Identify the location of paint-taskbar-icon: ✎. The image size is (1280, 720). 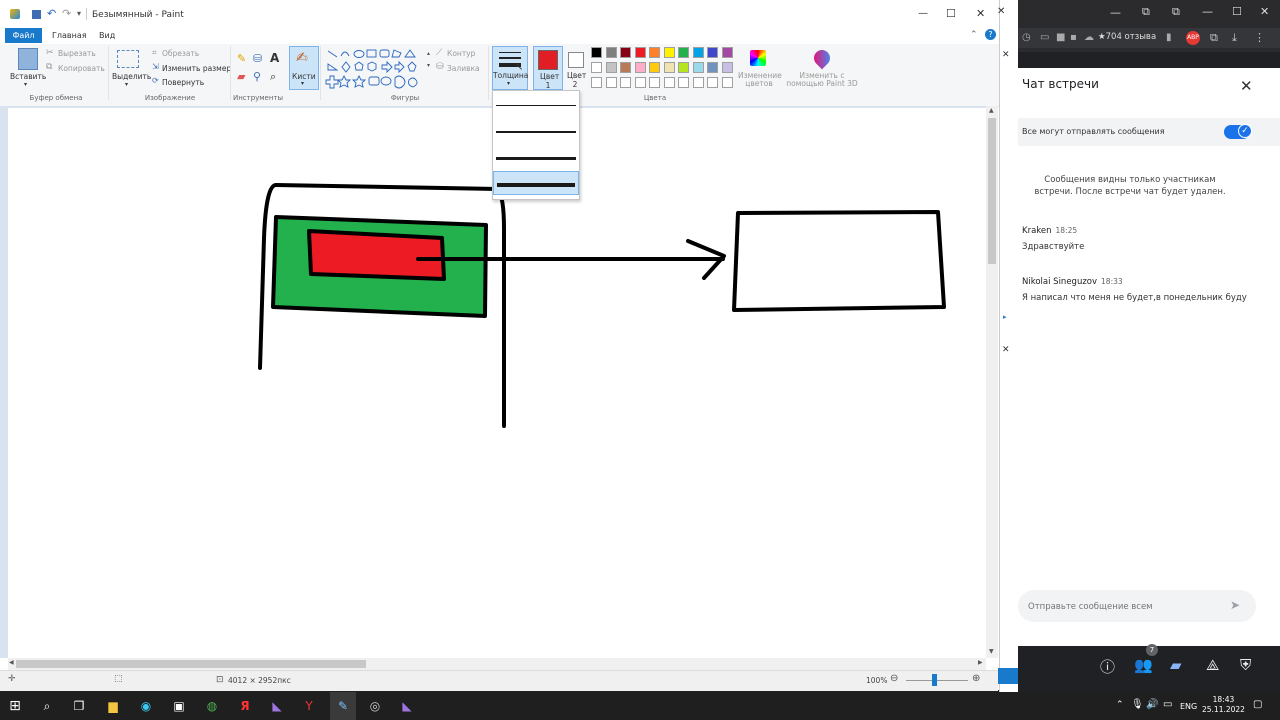
(343, 706).